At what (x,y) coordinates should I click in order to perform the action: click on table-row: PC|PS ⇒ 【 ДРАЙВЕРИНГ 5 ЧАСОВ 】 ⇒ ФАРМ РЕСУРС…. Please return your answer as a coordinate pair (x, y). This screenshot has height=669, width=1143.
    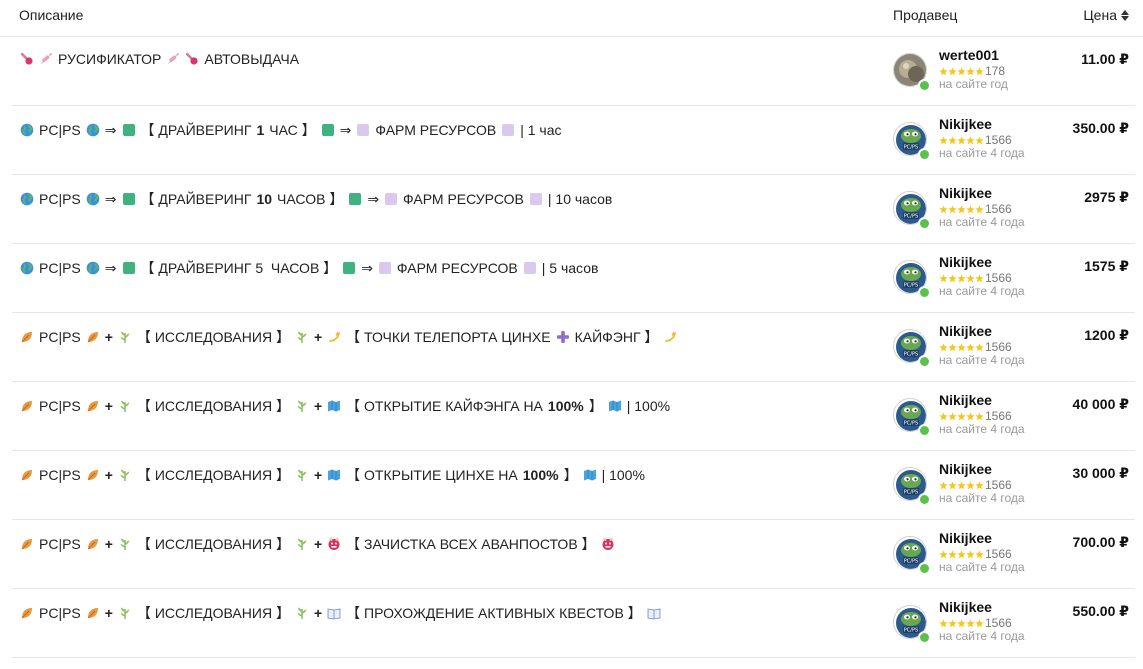
    Looking at the image, I should click on (573, 278).